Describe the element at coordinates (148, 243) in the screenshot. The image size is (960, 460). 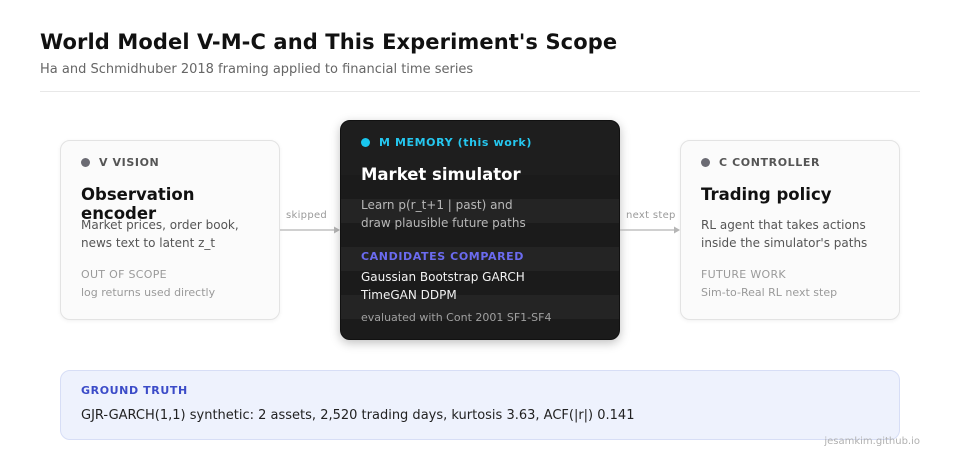
I see `vision-desc-line2: news text to latent z_t` at that location.